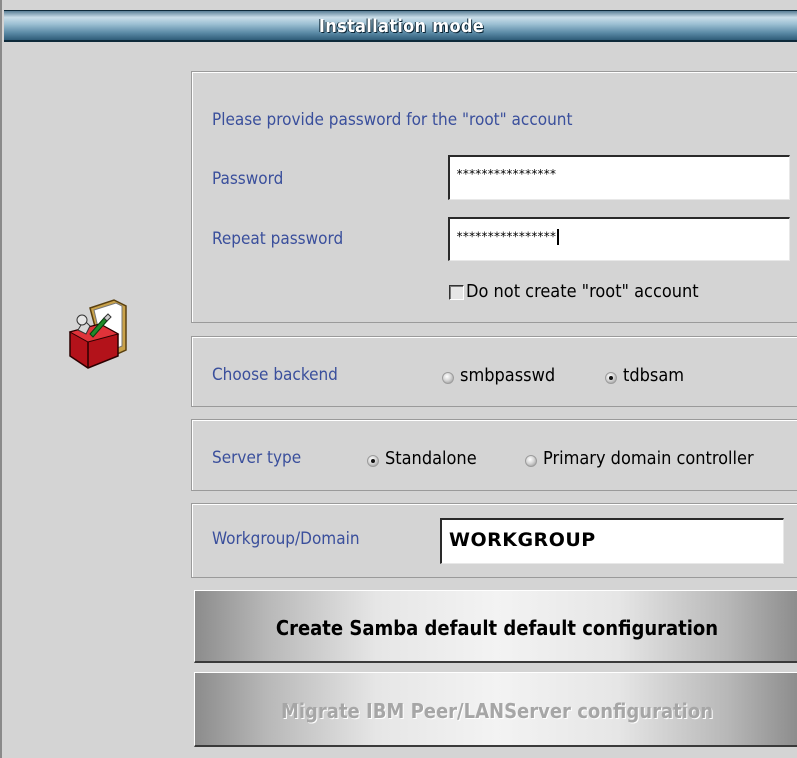 This screenshot has height=758, width=797. I want to click on workgroup-label: Workgroup/Domain, so click(286, 539).